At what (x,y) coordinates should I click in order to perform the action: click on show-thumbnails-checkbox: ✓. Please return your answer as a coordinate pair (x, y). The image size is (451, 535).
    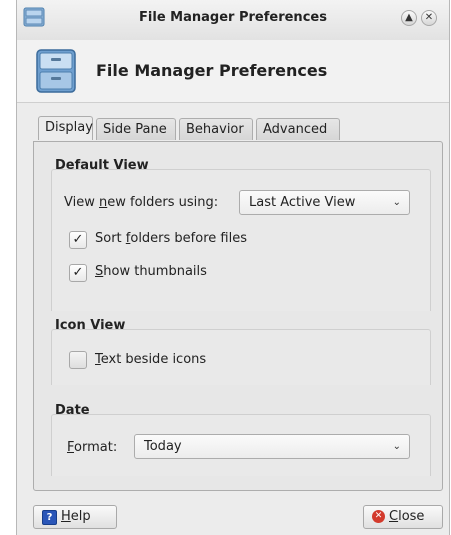
    Looking at the image, I should click on (78, 273).